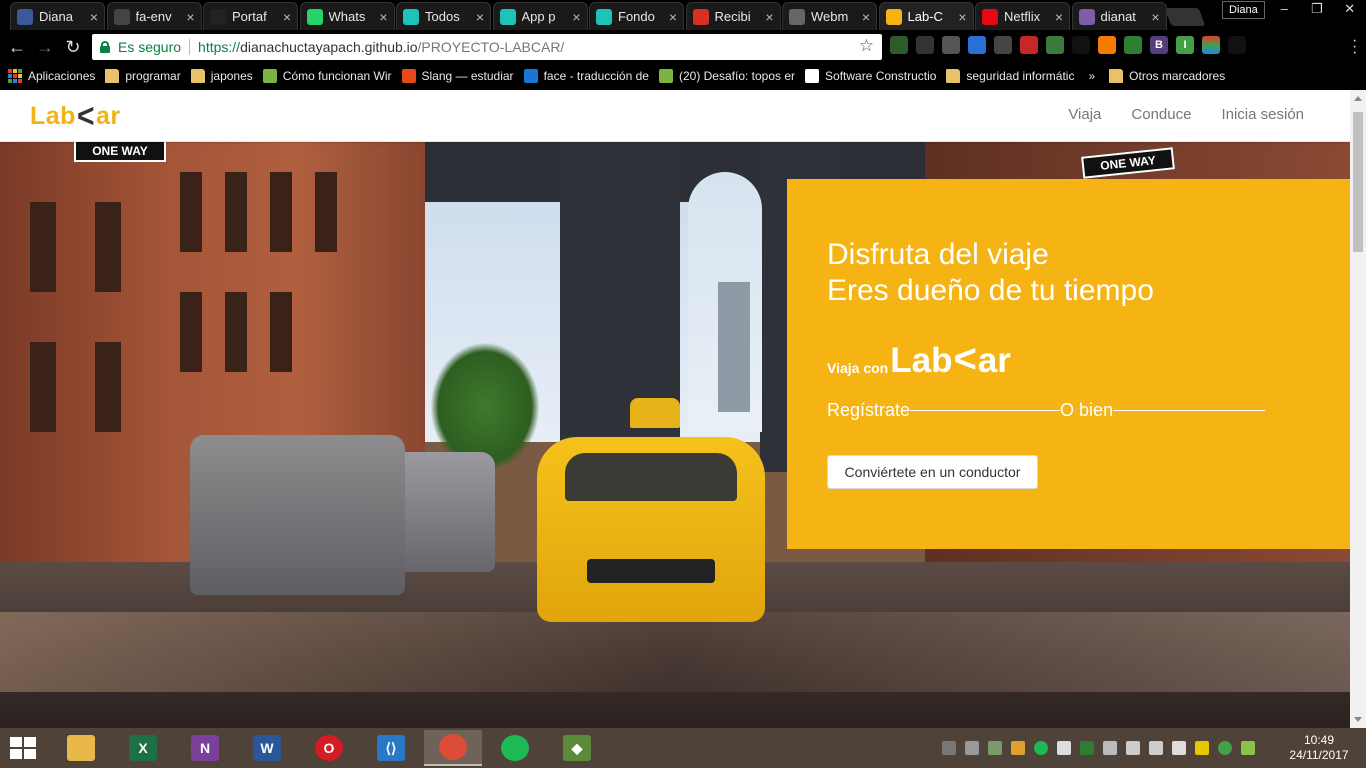  I want to click on profile-button: Diana, so click(1243, 10).